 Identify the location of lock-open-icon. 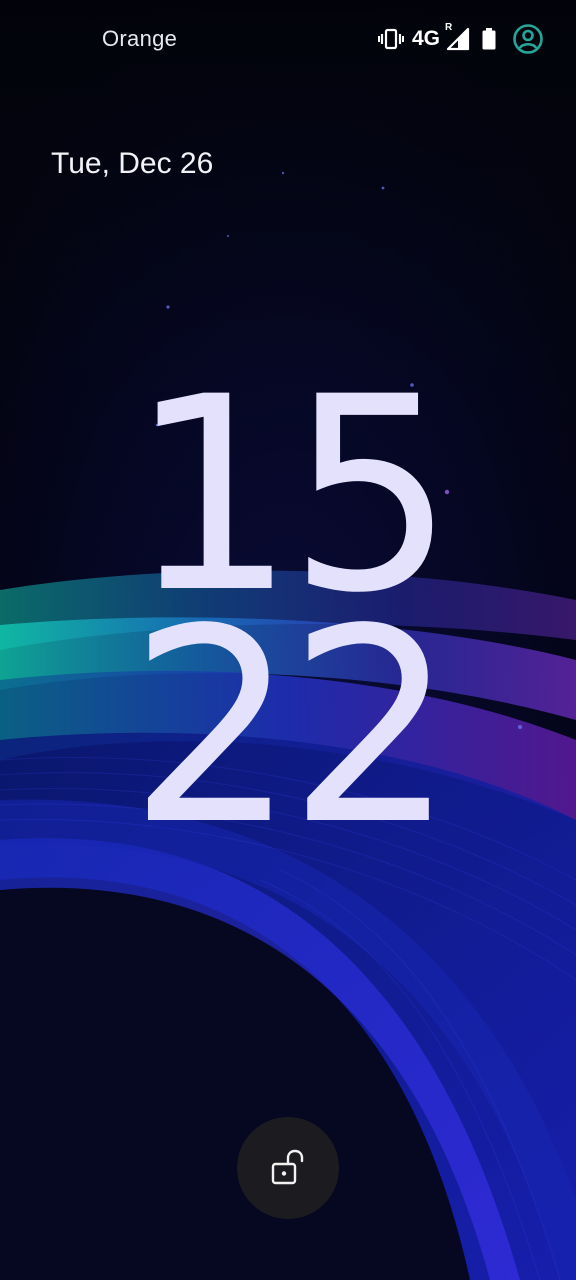
(287, 1167).